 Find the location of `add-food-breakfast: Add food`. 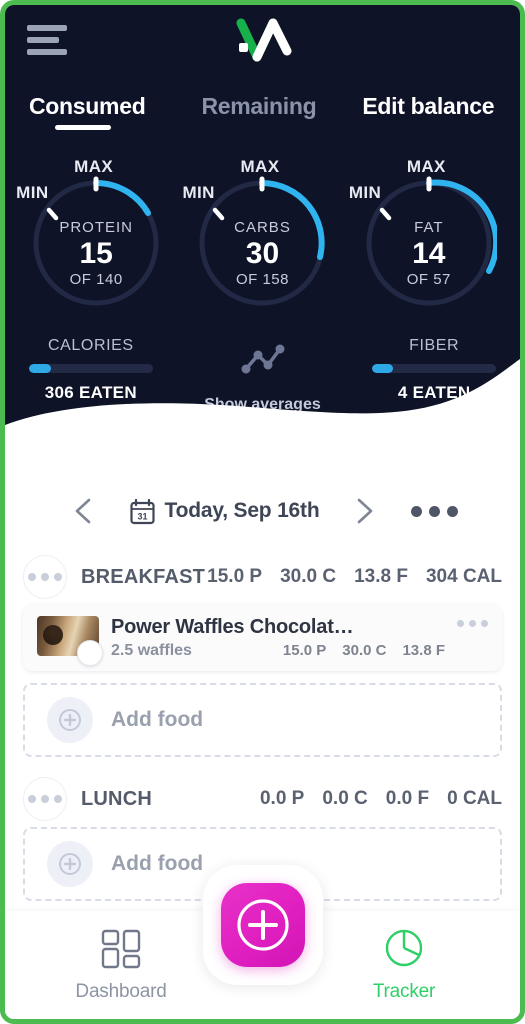

add-food-breakfast: Add food is located at coordinates (262, 720).